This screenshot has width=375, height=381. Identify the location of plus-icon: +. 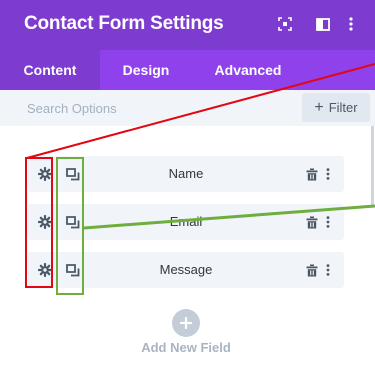
(319, 107).